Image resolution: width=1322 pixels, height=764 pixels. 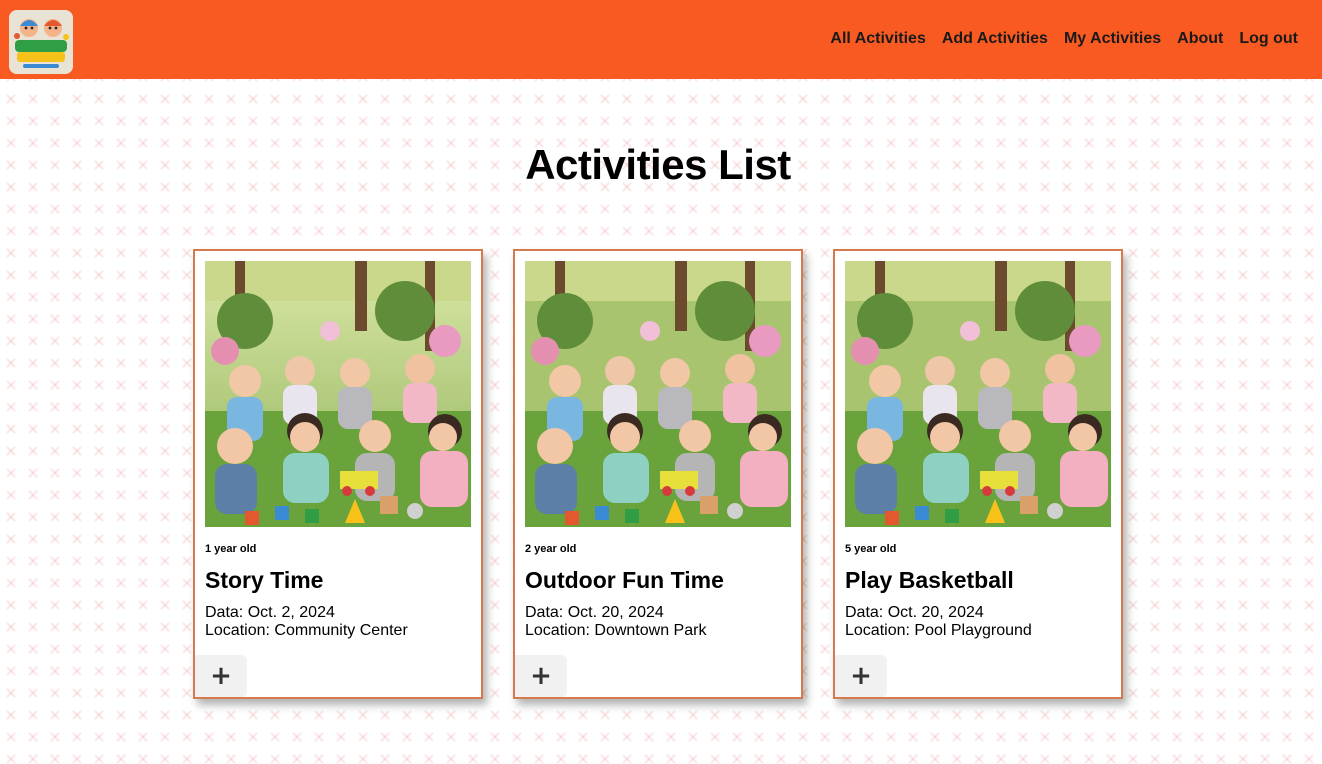 I want to click on activity-title: Outdoor Fun Time, so click(x=624, y=580).